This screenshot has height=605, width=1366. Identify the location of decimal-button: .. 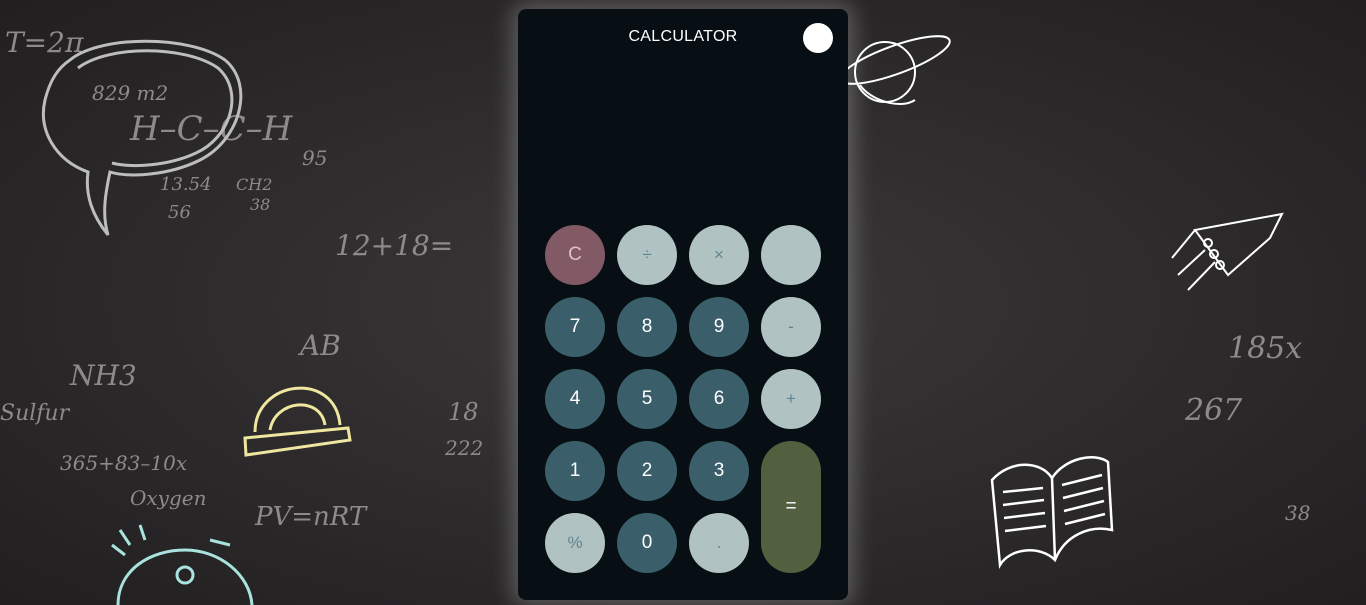
(719, 543).